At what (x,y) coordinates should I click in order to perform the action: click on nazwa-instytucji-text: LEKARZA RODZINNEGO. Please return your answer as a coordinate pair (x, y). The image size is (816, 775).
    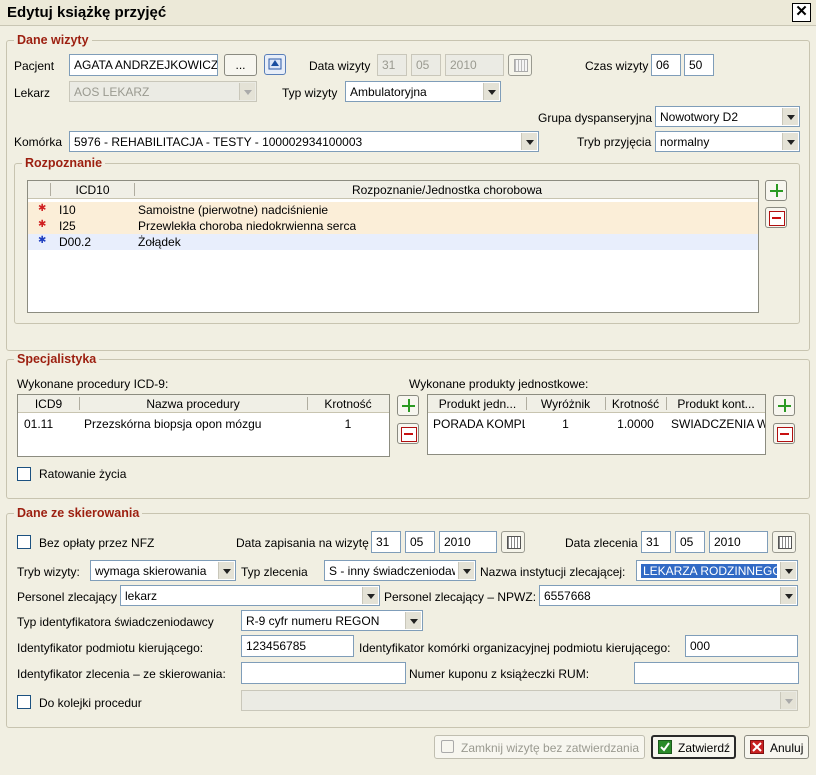
    Looking at the image, I should click on (709, 571).